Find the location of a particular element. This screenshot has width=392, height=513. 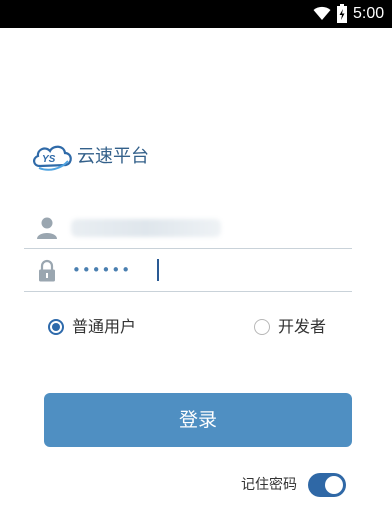

app-name: 云速平台 is located at coordinates (113, 156).